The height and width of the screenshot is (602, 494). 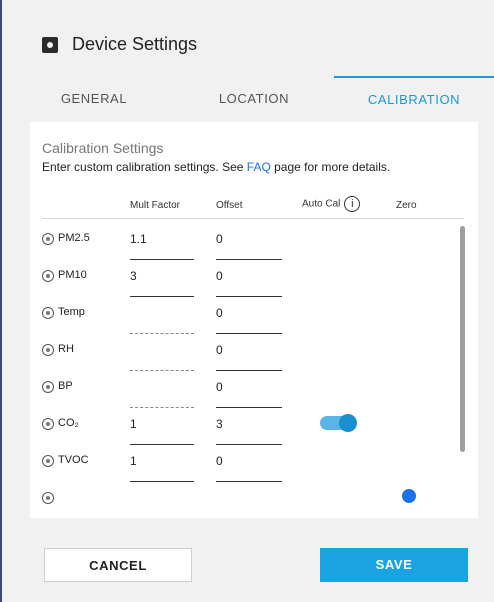 What do you see at coordinates (72, 275) in the screenshot?
I see `sensor-label: PM10` at bounding box center [72, 275].